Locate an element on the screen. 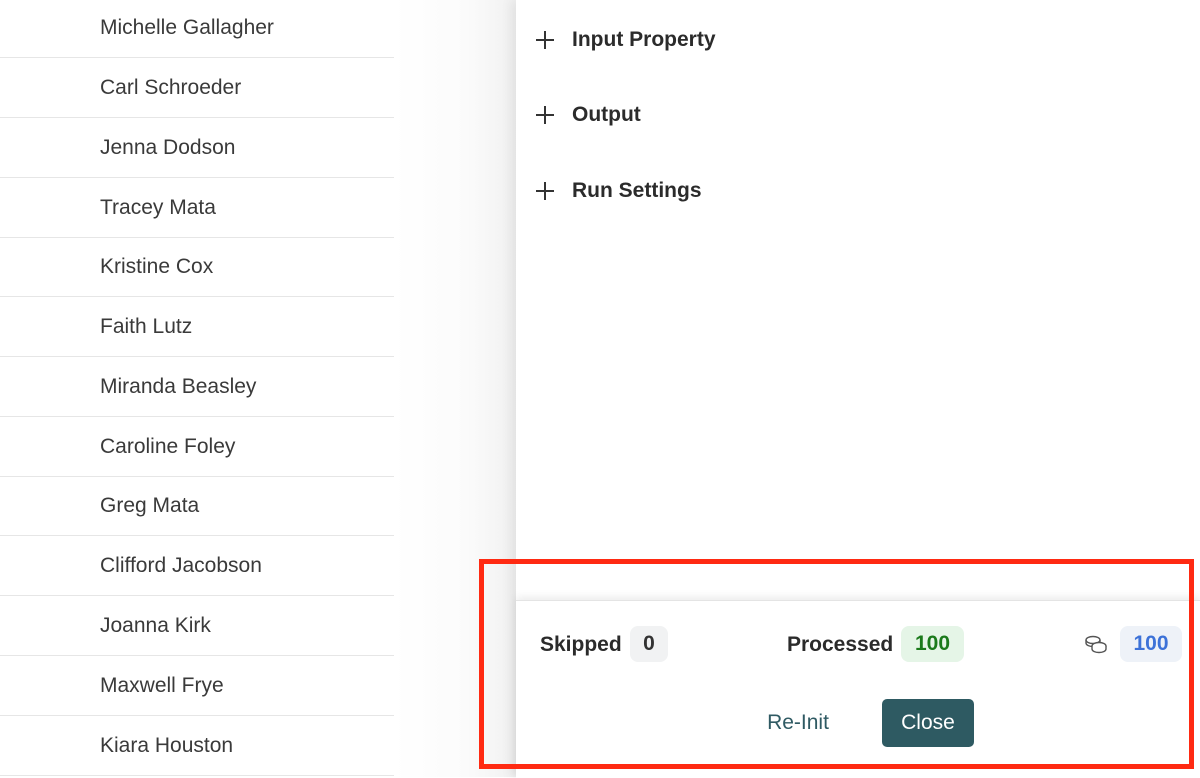  section-label: Output is located at coordinates (606, 114).